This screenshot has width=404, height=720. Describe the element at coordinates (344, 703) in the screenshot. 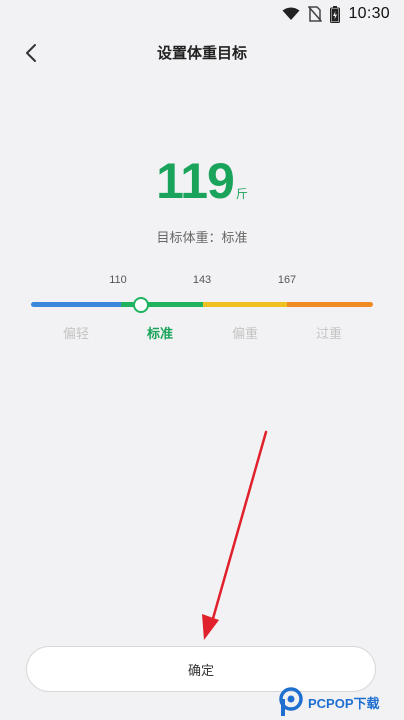

I see `watermark-text: PCPOP下载` at that location.